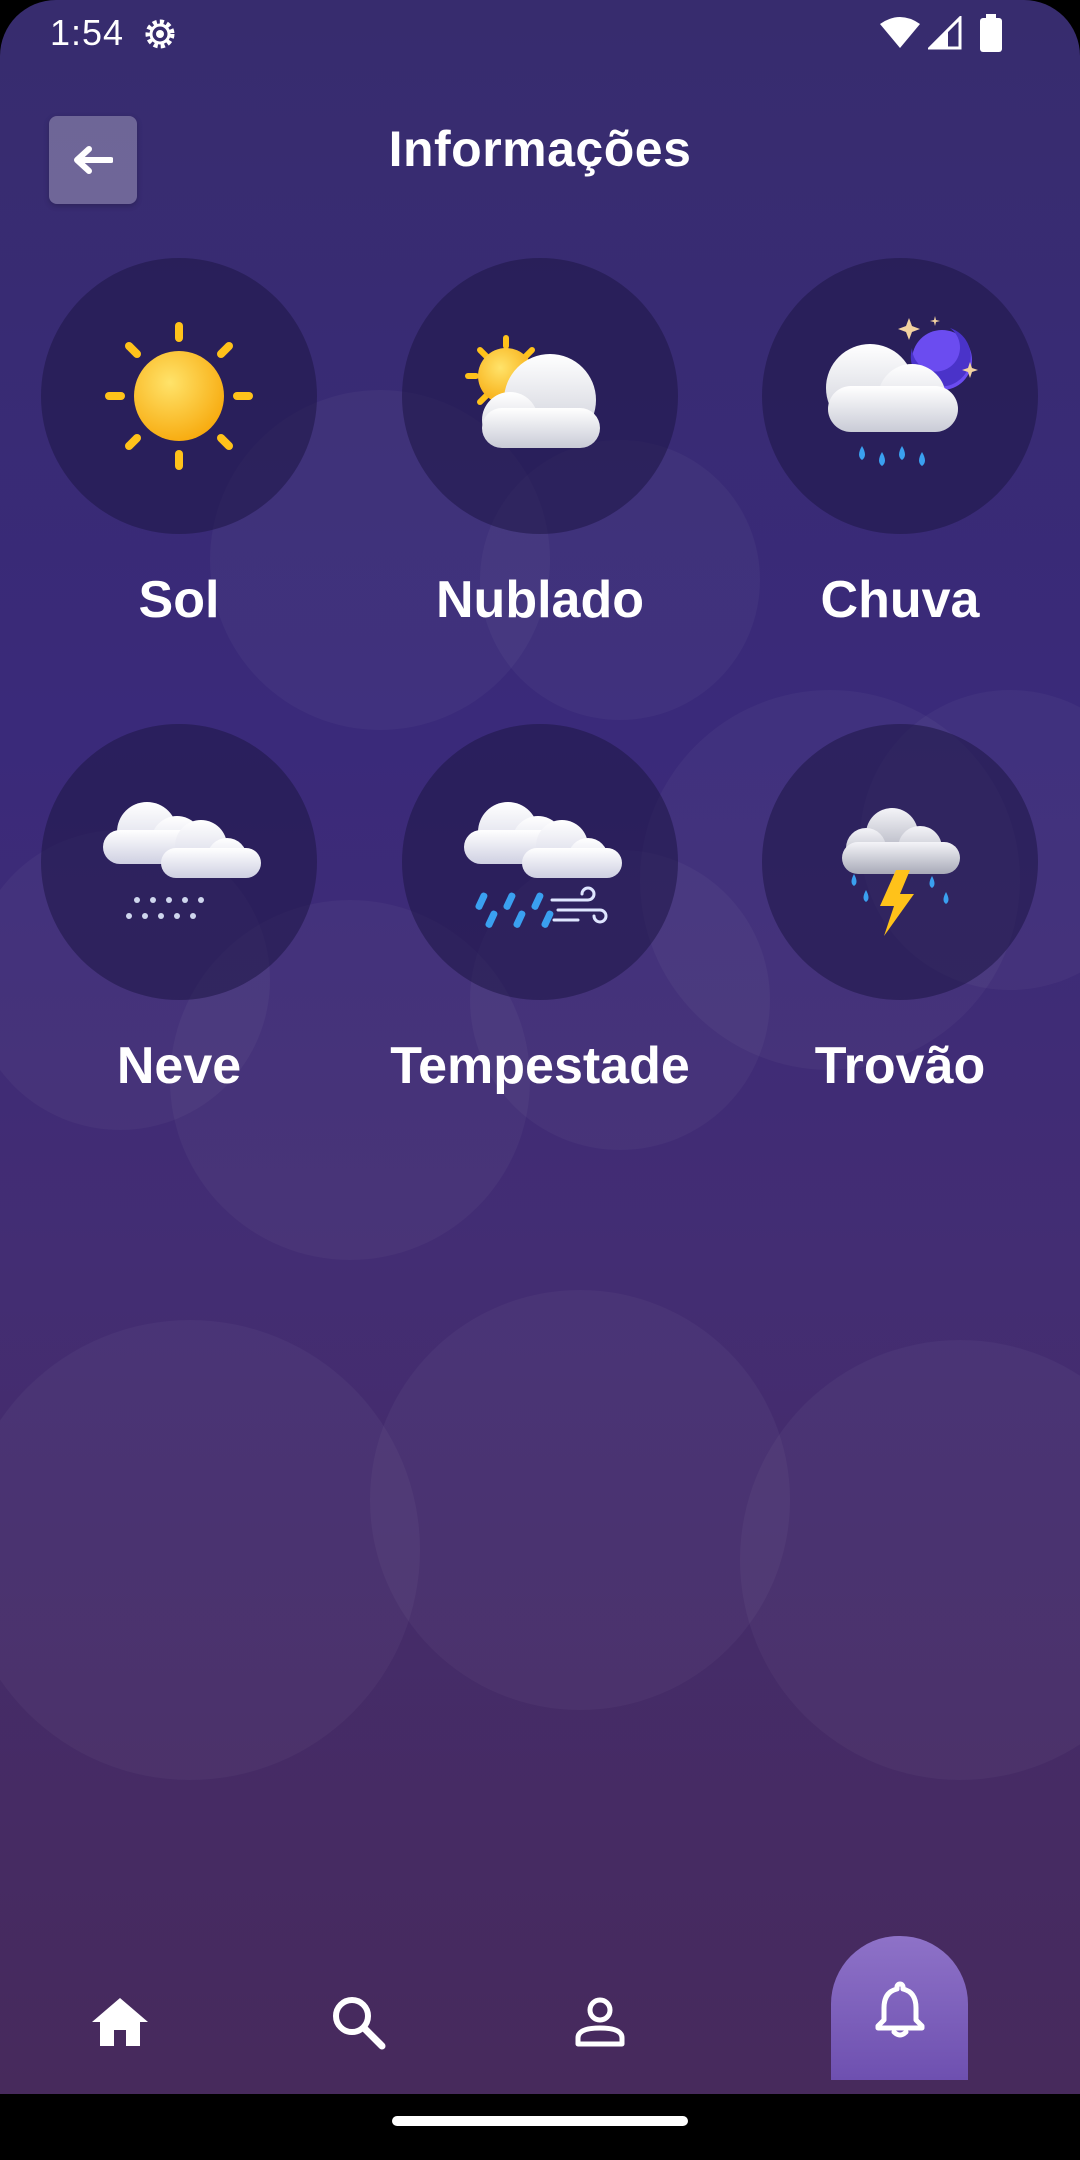  Describe the element at coordinates (543, 865) in the screenshot. I see `storm-wind-icon` at that location.